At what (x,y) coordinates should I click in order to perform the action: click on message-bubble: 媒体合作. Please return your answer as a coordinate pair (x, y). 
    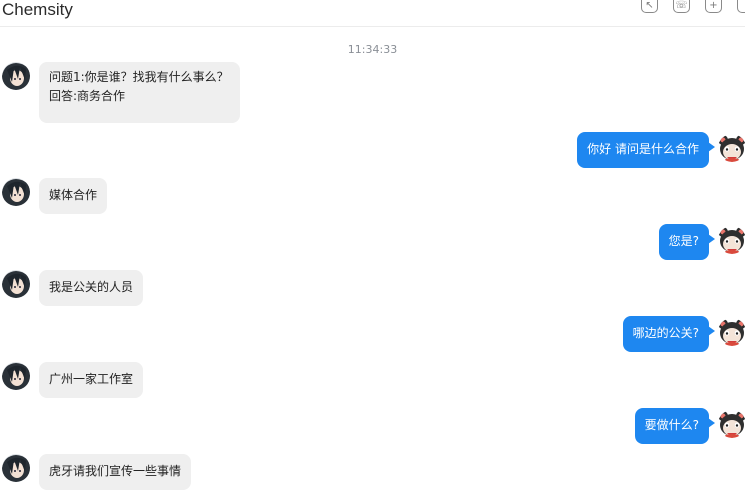
    Looking at the image, I should click on (73, 196).